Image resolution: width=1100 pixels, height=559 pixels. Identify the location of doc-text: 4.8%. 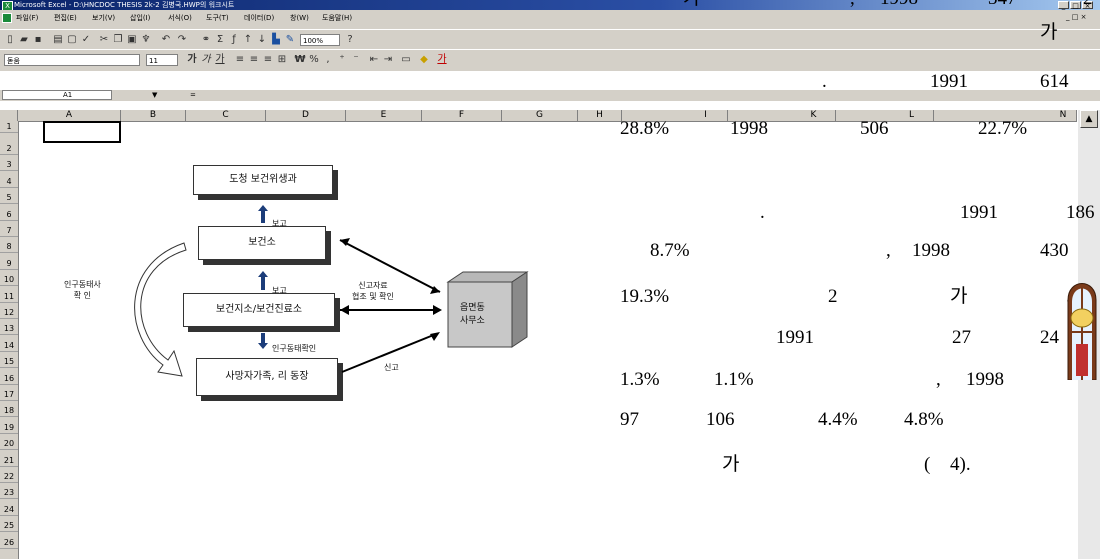
(924, 419).